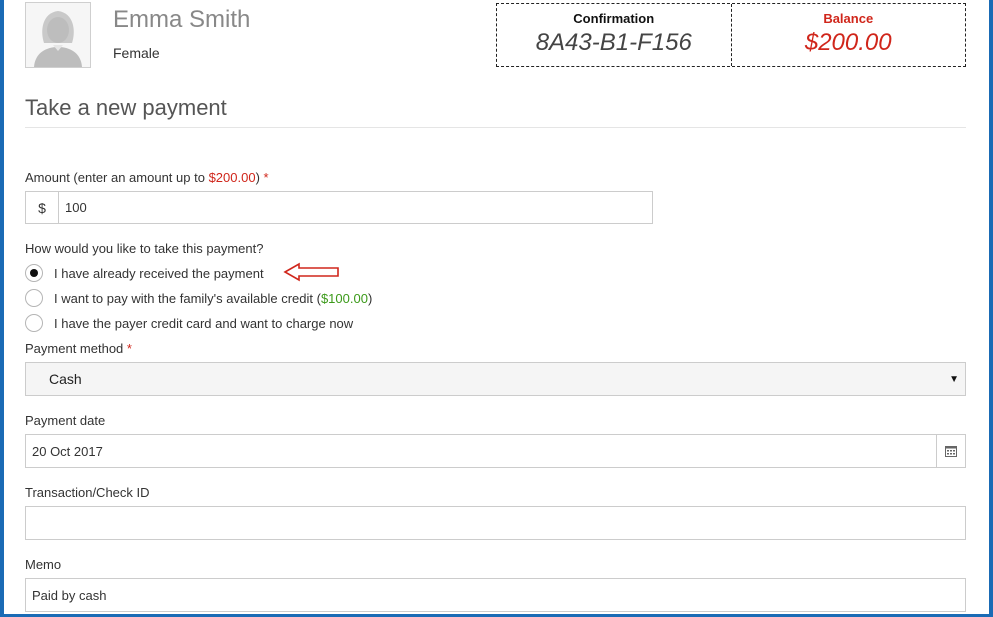 This screenshot has height=617, width=993. What do you see at coordinates (495, 127) in the screenshot?
I see `title-divider` at bounding box center [495, 127].